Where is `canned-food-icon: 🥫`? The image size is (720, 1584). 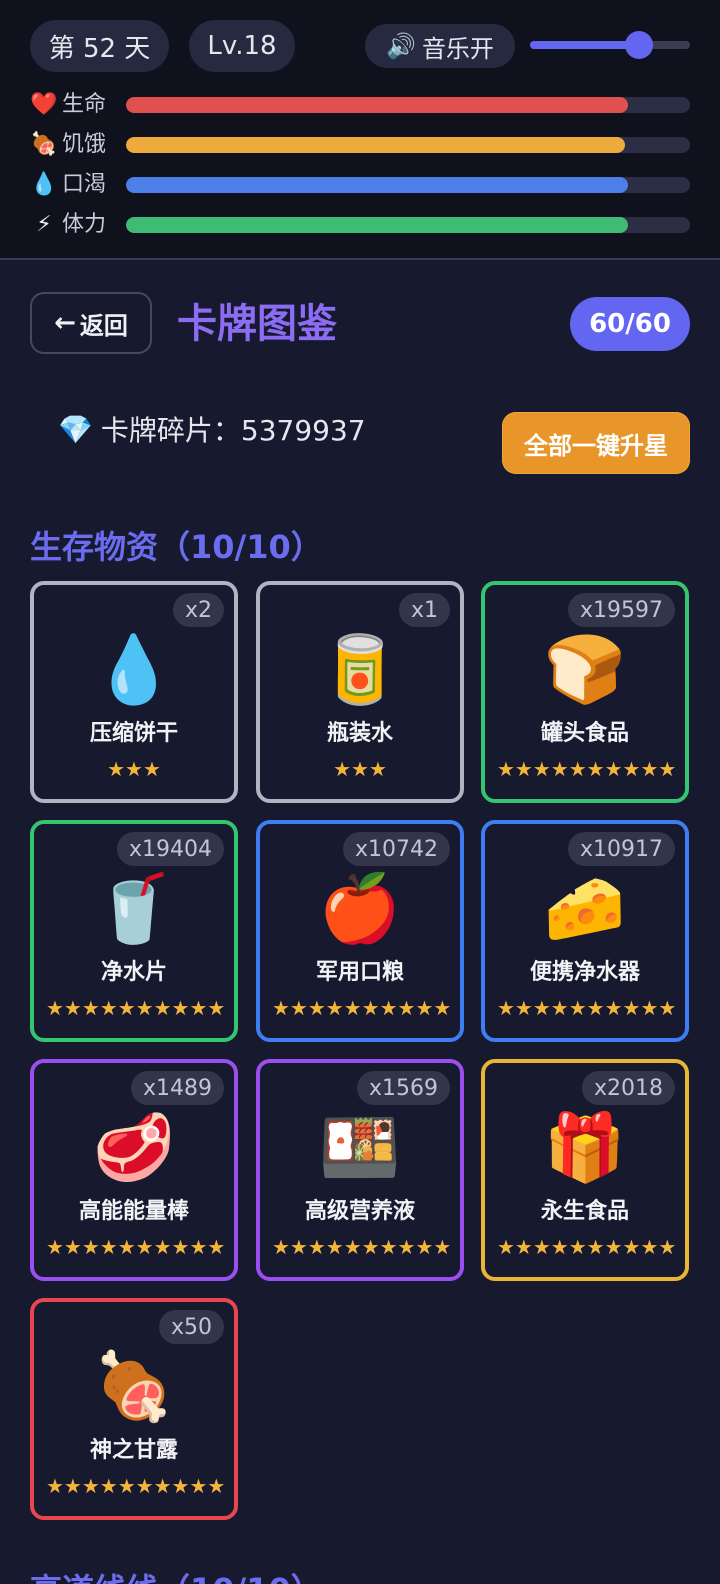 canned-food-icon: 🥫 is located at coordinates (360, 669).